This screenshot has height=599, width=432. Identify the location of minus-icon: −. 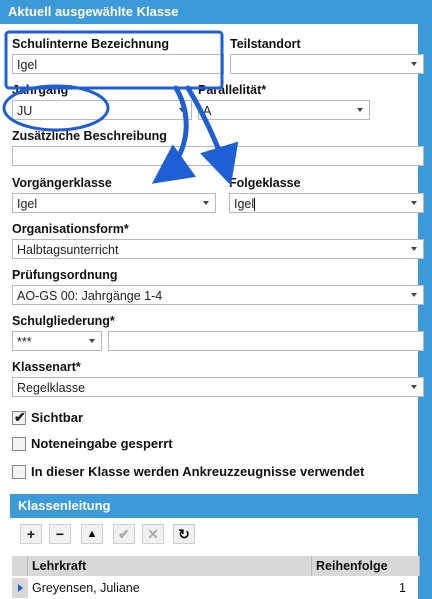
(60, 534).